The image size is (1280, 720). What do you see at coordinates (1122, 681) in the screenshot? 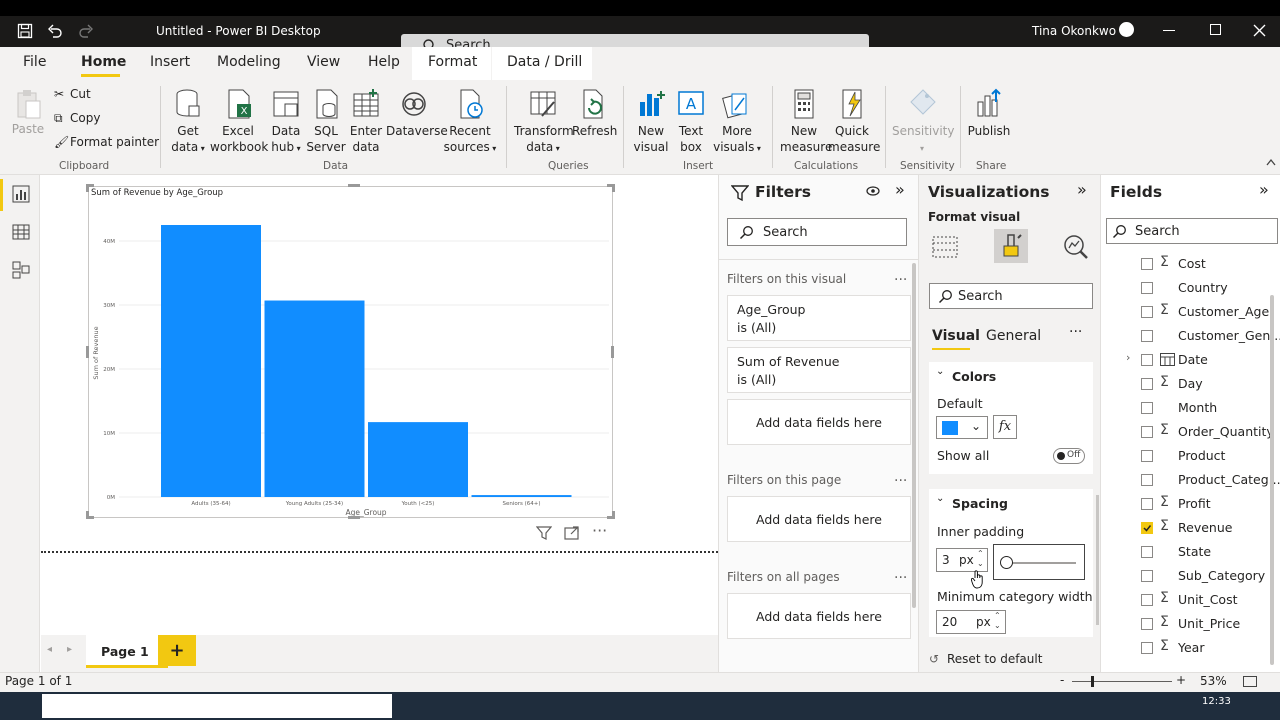
I see `zoom-slider-track` at bounding box center [1122, 681].